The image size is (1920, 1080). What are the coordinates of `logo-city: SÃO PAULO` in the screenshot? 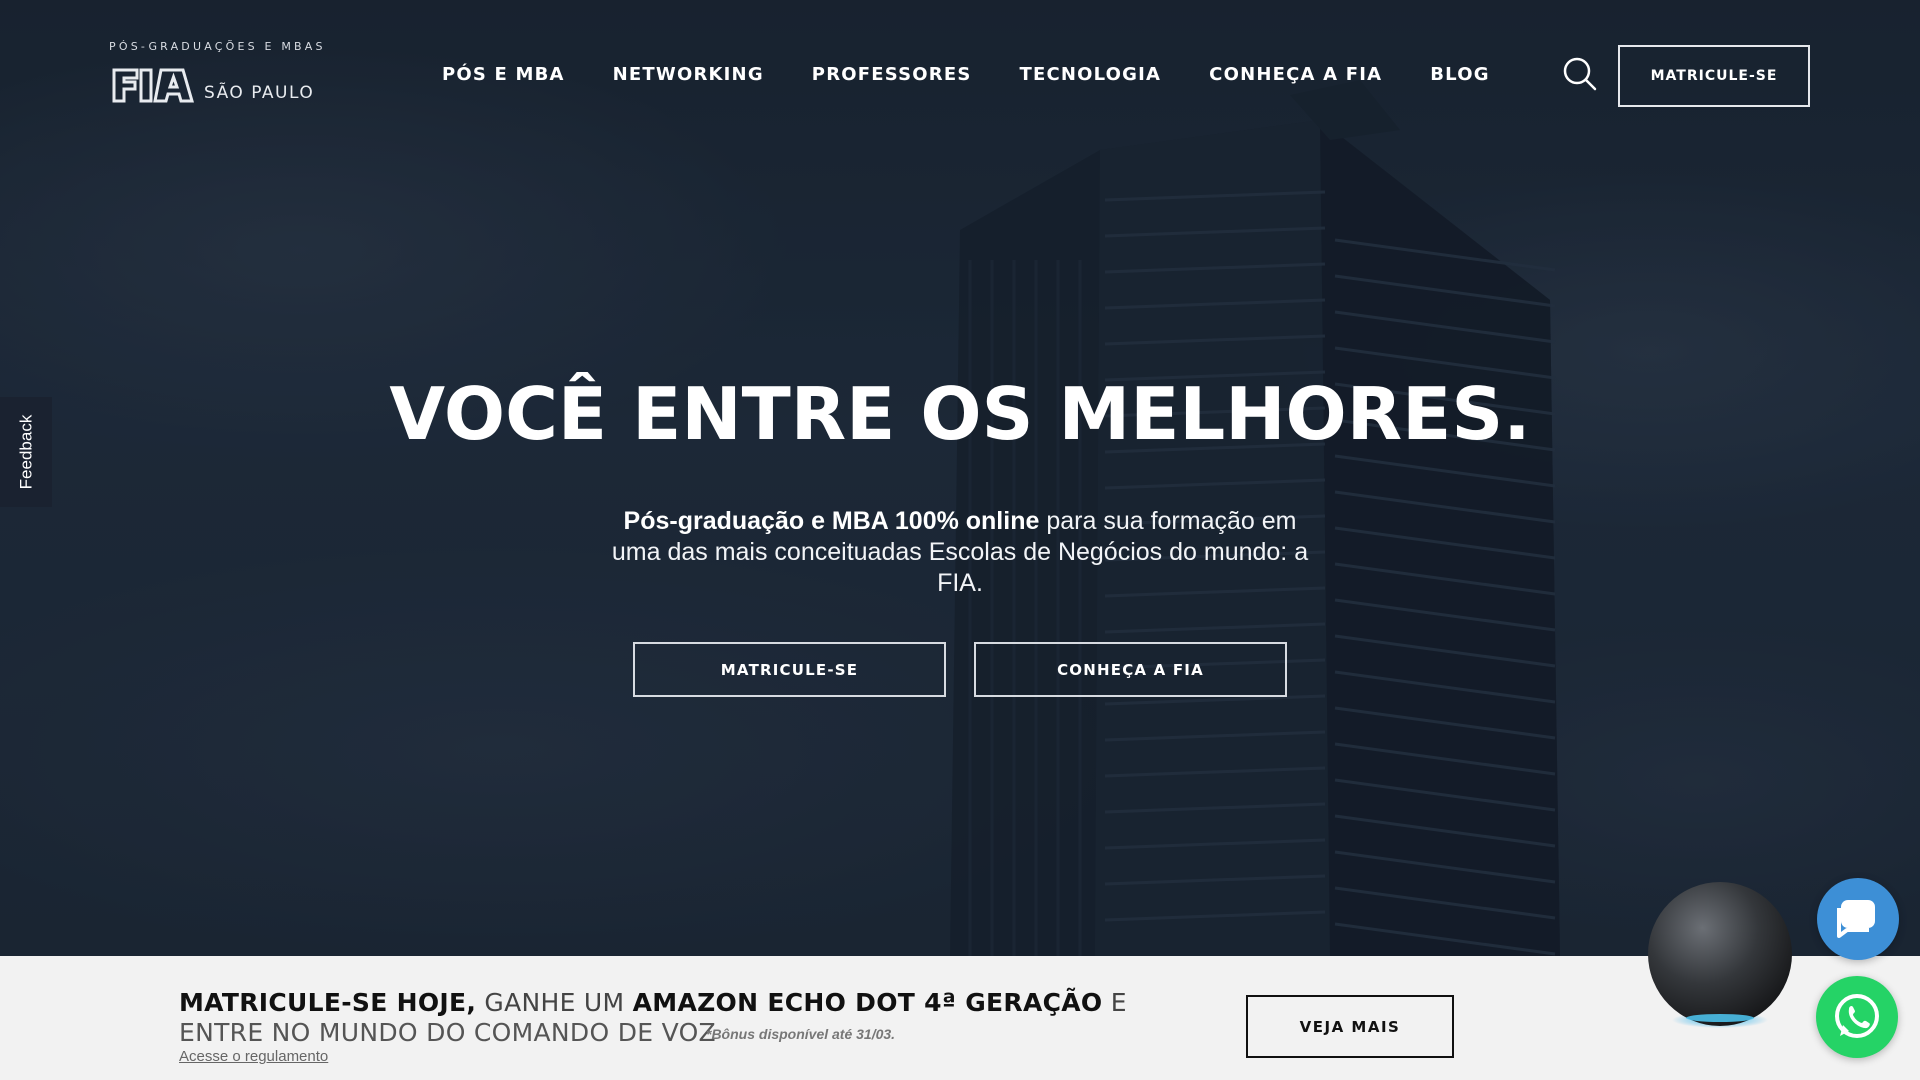 It's located at (259, 93).